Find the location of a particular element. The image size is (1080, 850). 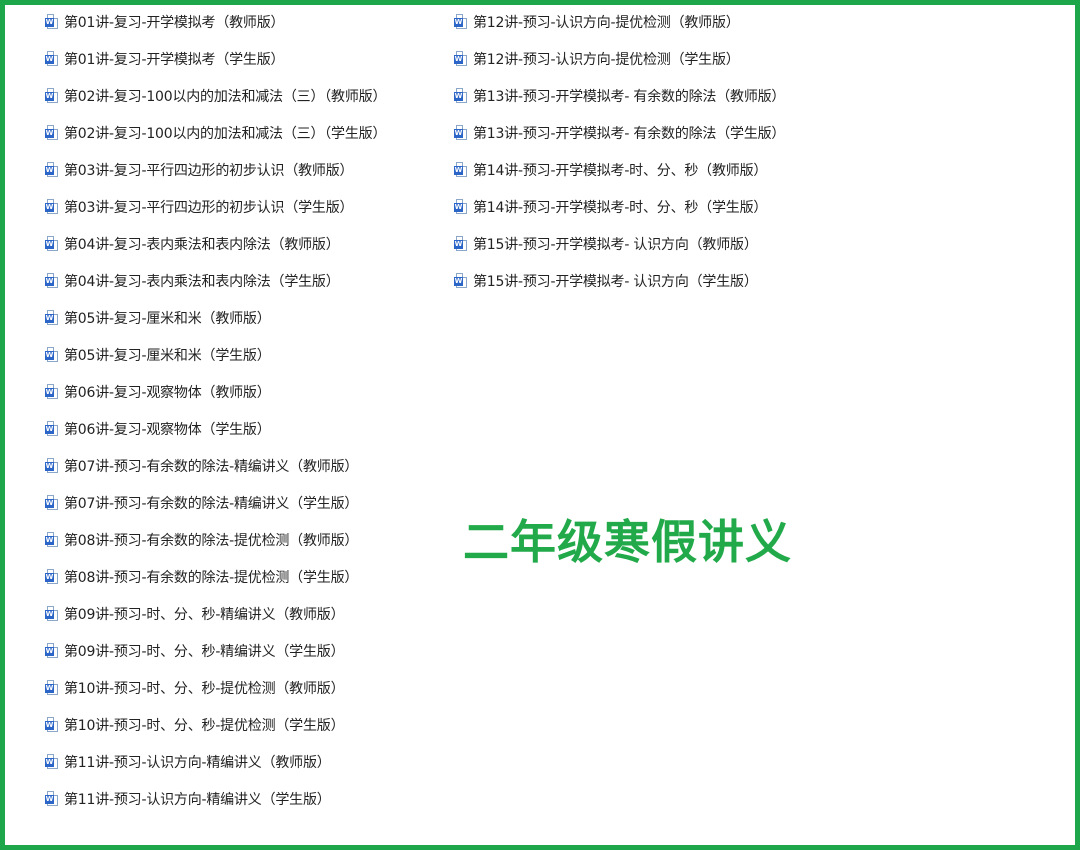

file-name: 第08讲-预习-有余数的除法-提优检测（教师版） is located at coordinates (211, 540).